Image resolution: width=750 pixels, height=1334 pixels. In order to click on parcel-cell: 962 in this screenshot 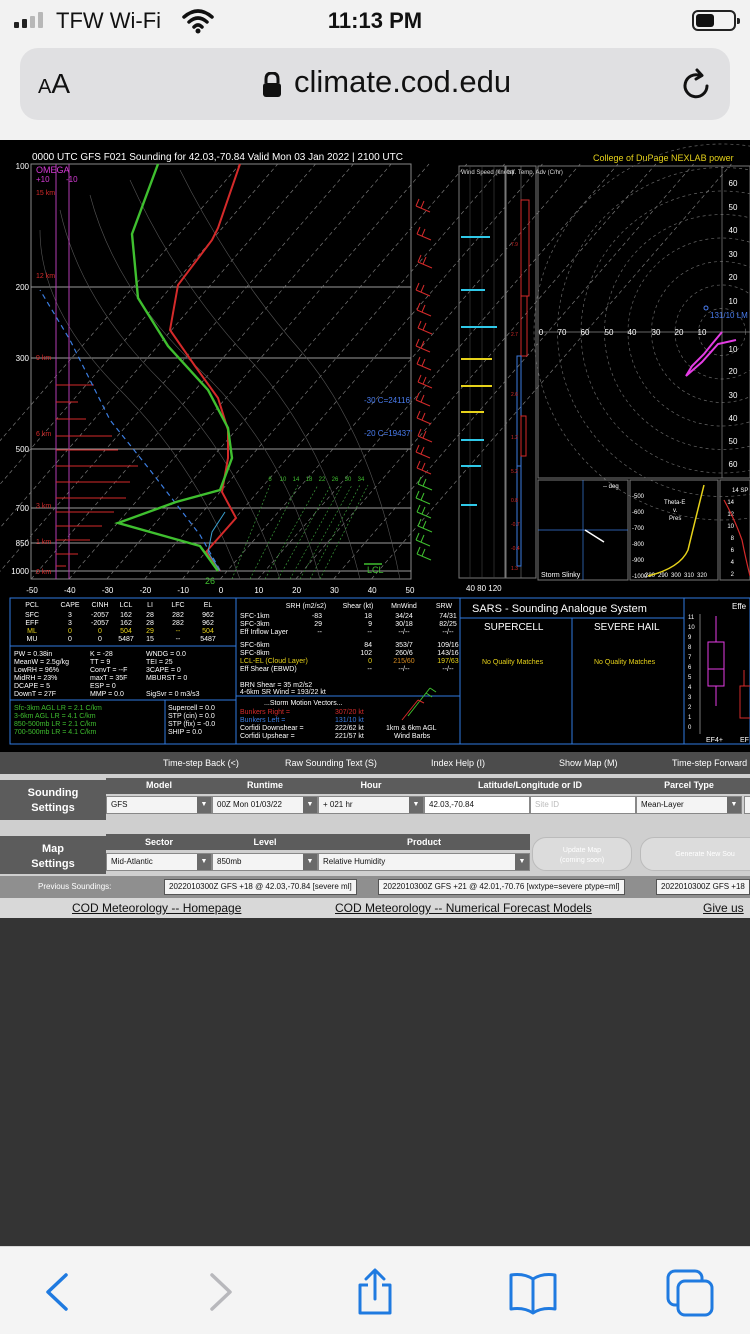, I will do `click(208, 615)`.